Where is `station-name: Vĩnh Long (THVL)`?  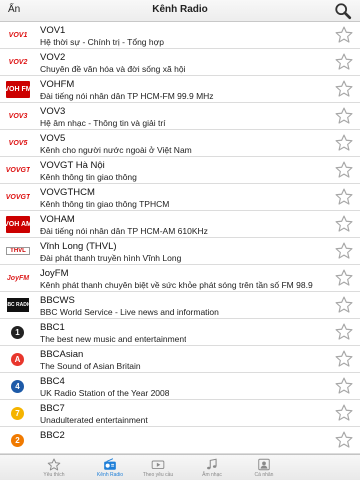
station-name: Vĩnh Long (THVL) is located at coordinates (78, 246).